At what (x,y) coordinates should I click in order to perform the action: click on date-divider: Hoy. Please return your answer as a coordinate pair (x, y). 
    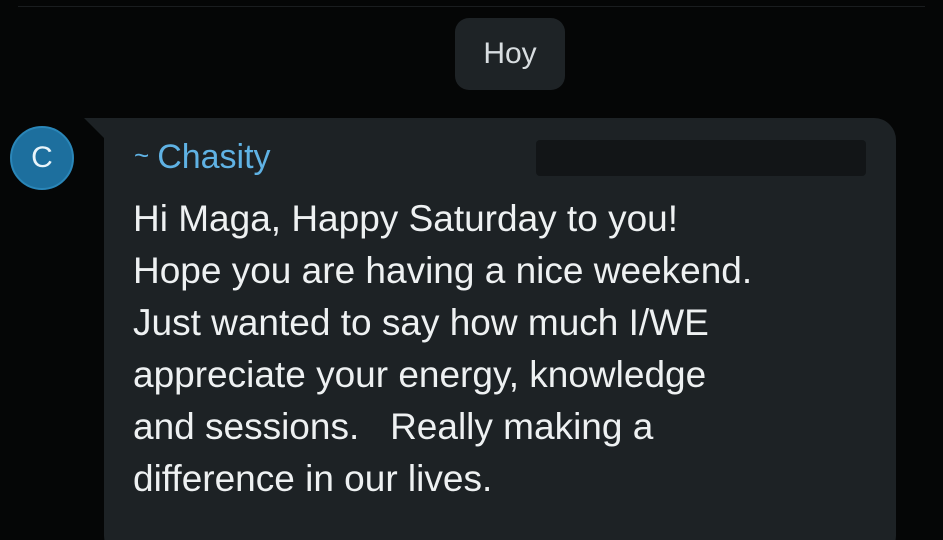
    Looking at the image, I should click on (510, 54).